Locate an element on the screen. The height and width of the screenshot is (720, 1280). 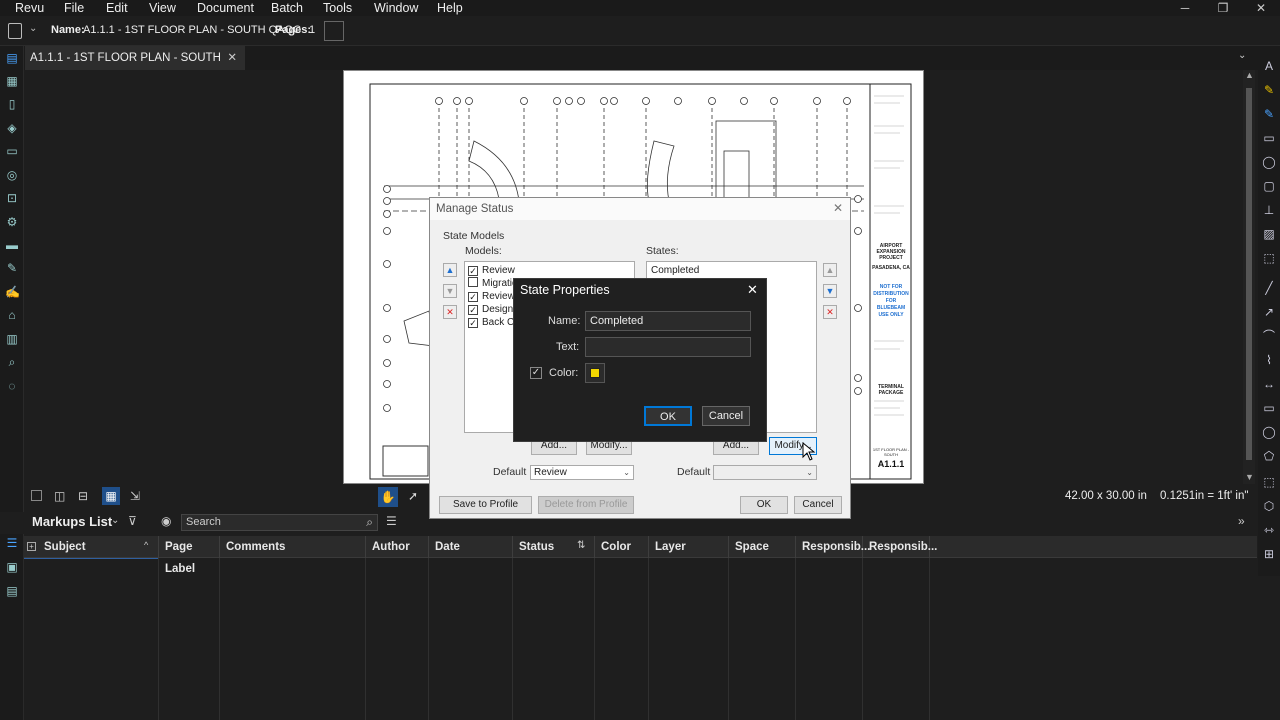
pan-hand-icon: ✋ is located at coordinates (388, 497).